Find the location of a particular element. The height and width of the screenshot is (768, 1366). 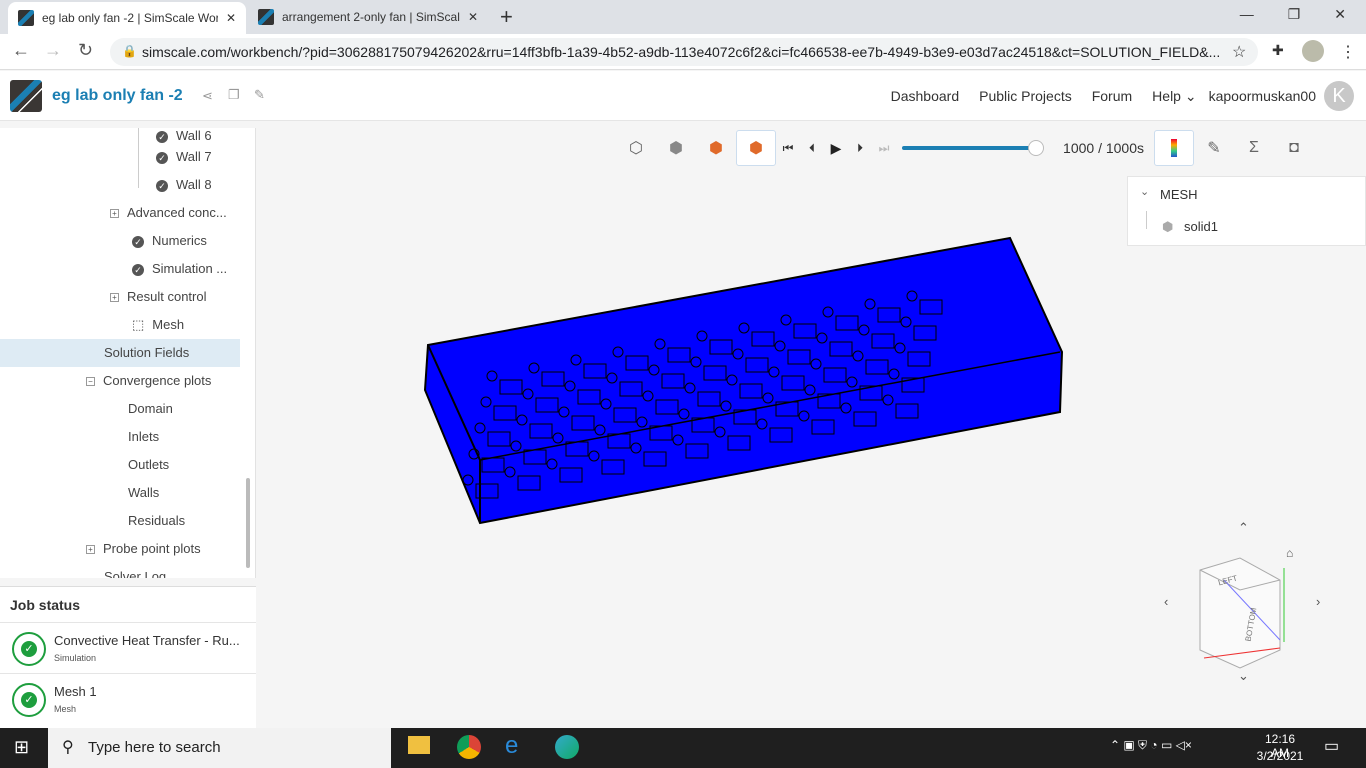

job-type: Simulation is located at coordinates (75, 658).